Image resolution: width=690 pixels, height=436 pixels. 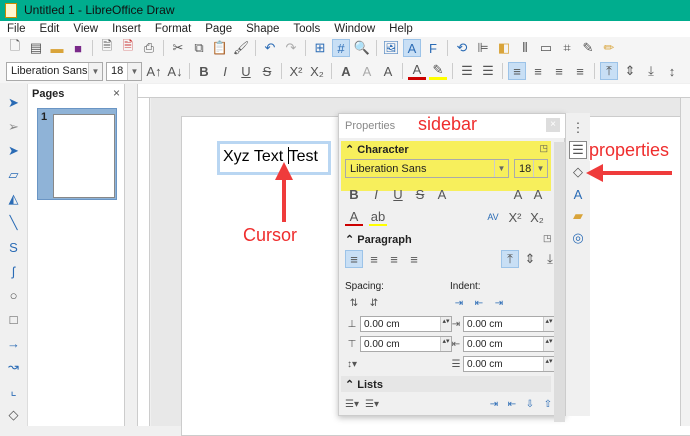 I want to click on arrow-to-properties-icon, so click(x=629, y=173).